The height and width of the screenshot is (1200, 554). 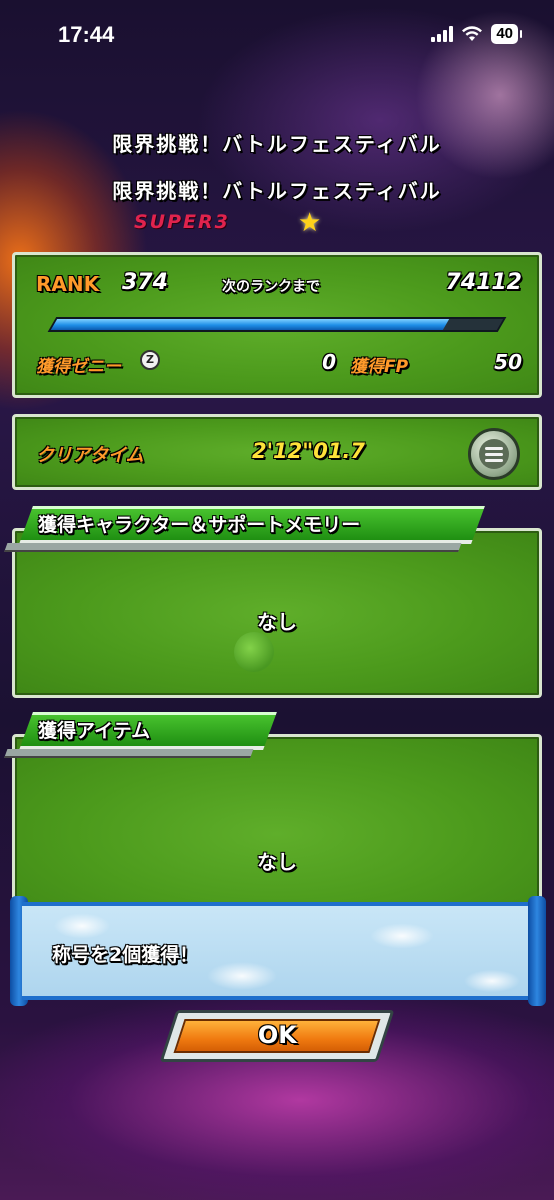 What do you see at coordinates (483, 282) in the screenshot?
I see `next-rank-value: 74112` at bounding box center [483, 282].